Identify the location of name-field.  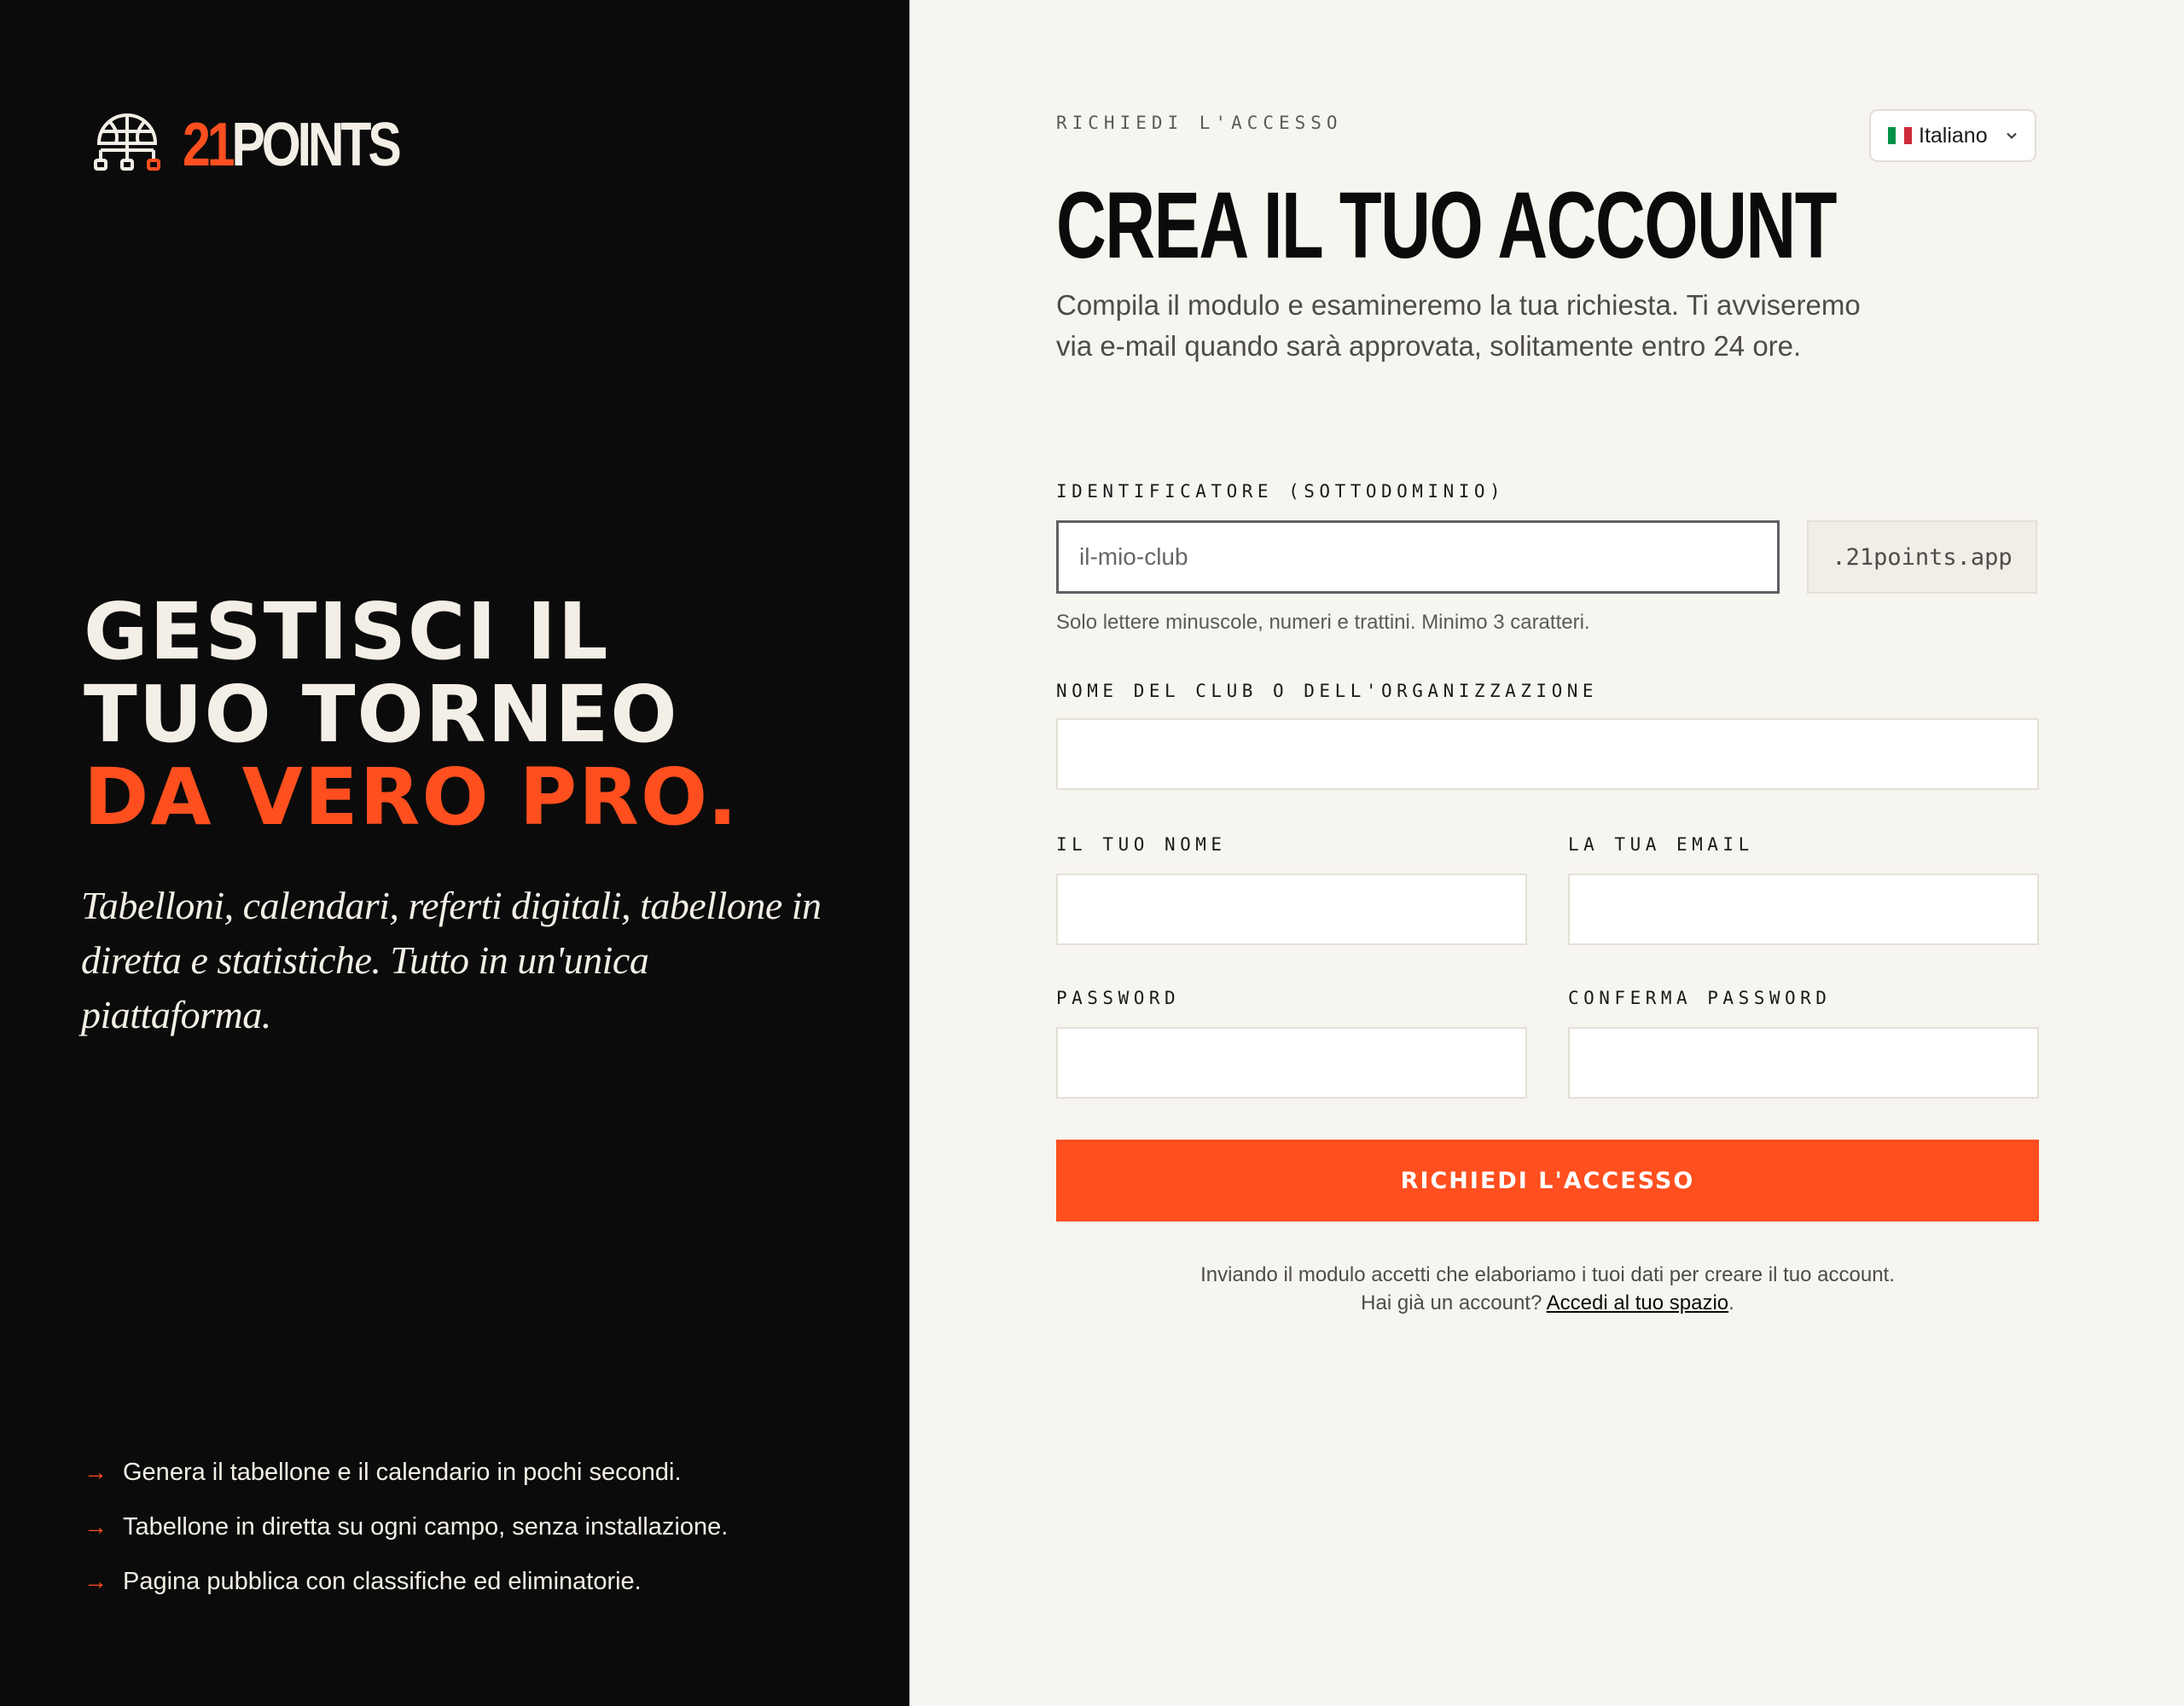
(1291, 909).